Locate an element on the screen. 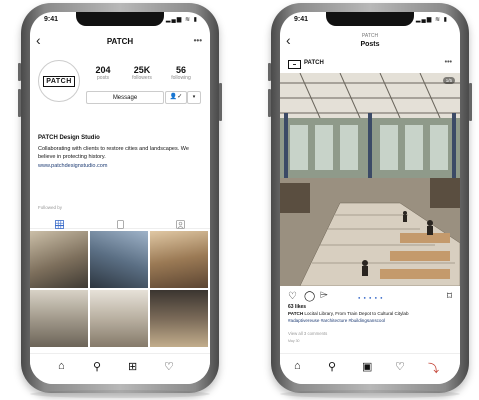 This screenshot has width=479, height=400. bottom-nav: ⌂ ⚲ ▣ ♡ ⤵ is located at coordinates (370, 368).